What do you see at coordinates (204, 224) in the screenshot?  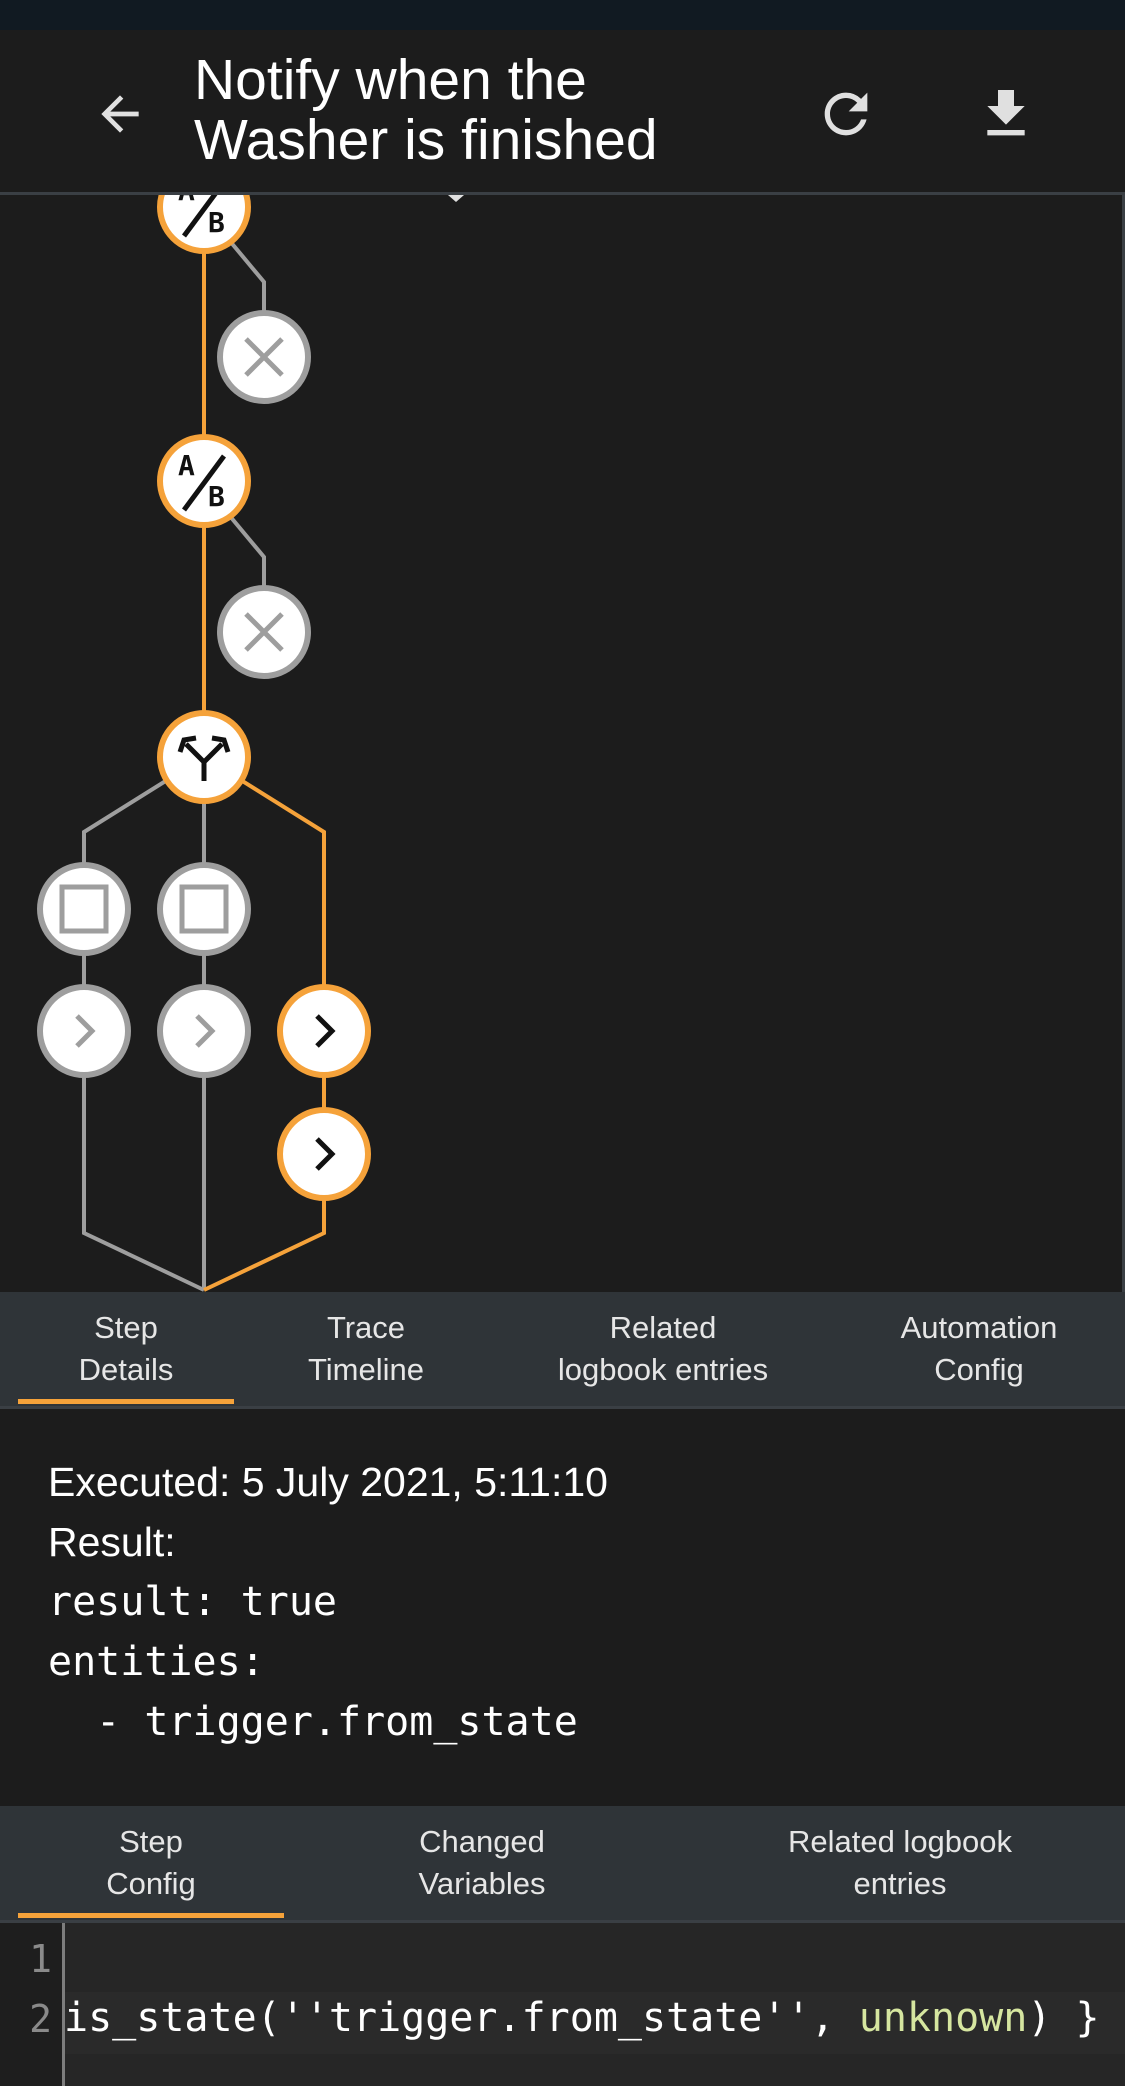 I see `node-condition-1: A B` at bounding box center [204, 224].